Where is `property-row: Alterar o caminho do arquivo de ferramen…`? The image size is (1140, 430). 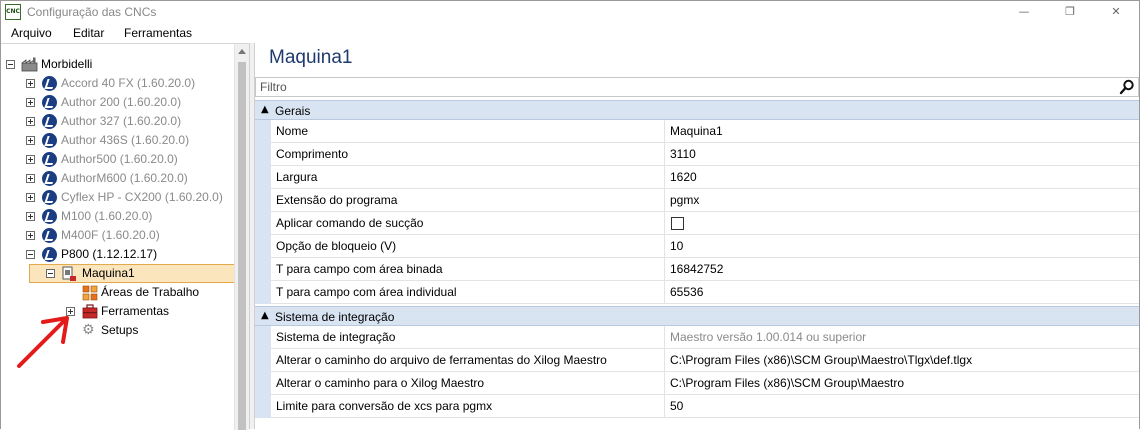 property-row: Alterar o caminho do arquivo de ferramen… is located at coordinates (697, 360).